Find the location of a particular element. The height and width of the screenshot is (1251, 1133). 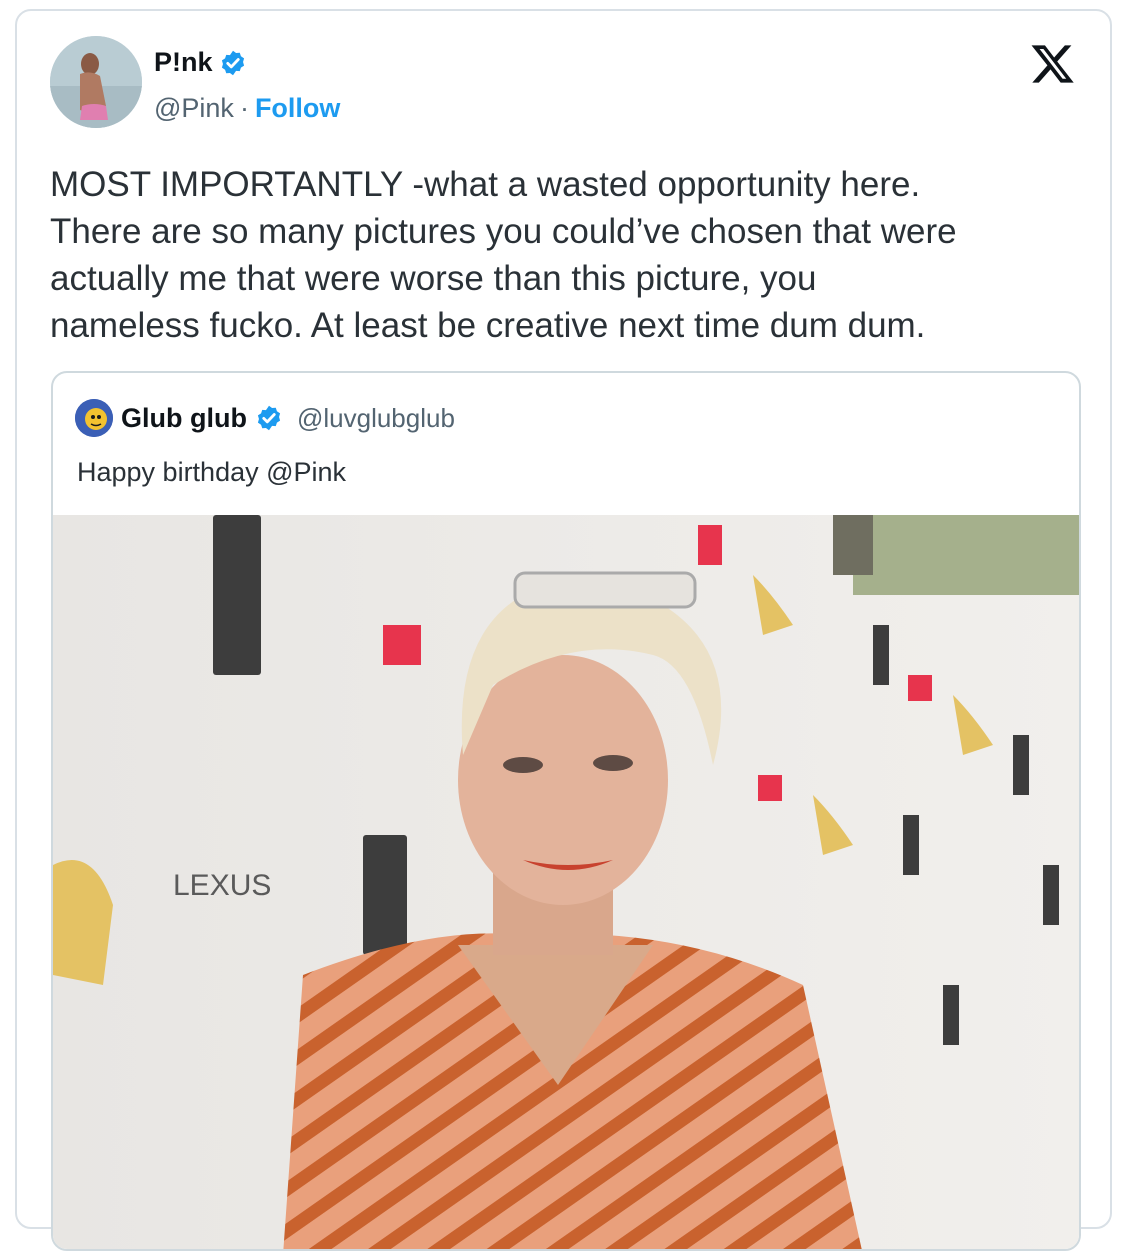

author-name: P!nk is located at coordinates (200, 62).